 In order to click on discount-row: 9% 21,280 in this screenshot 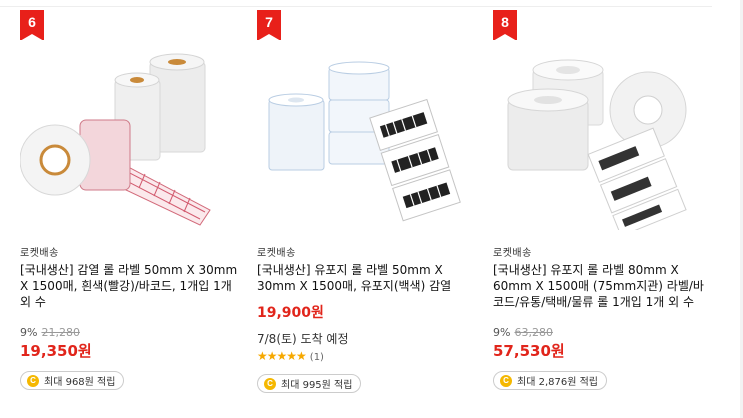, I will do `click(50, 332)`.